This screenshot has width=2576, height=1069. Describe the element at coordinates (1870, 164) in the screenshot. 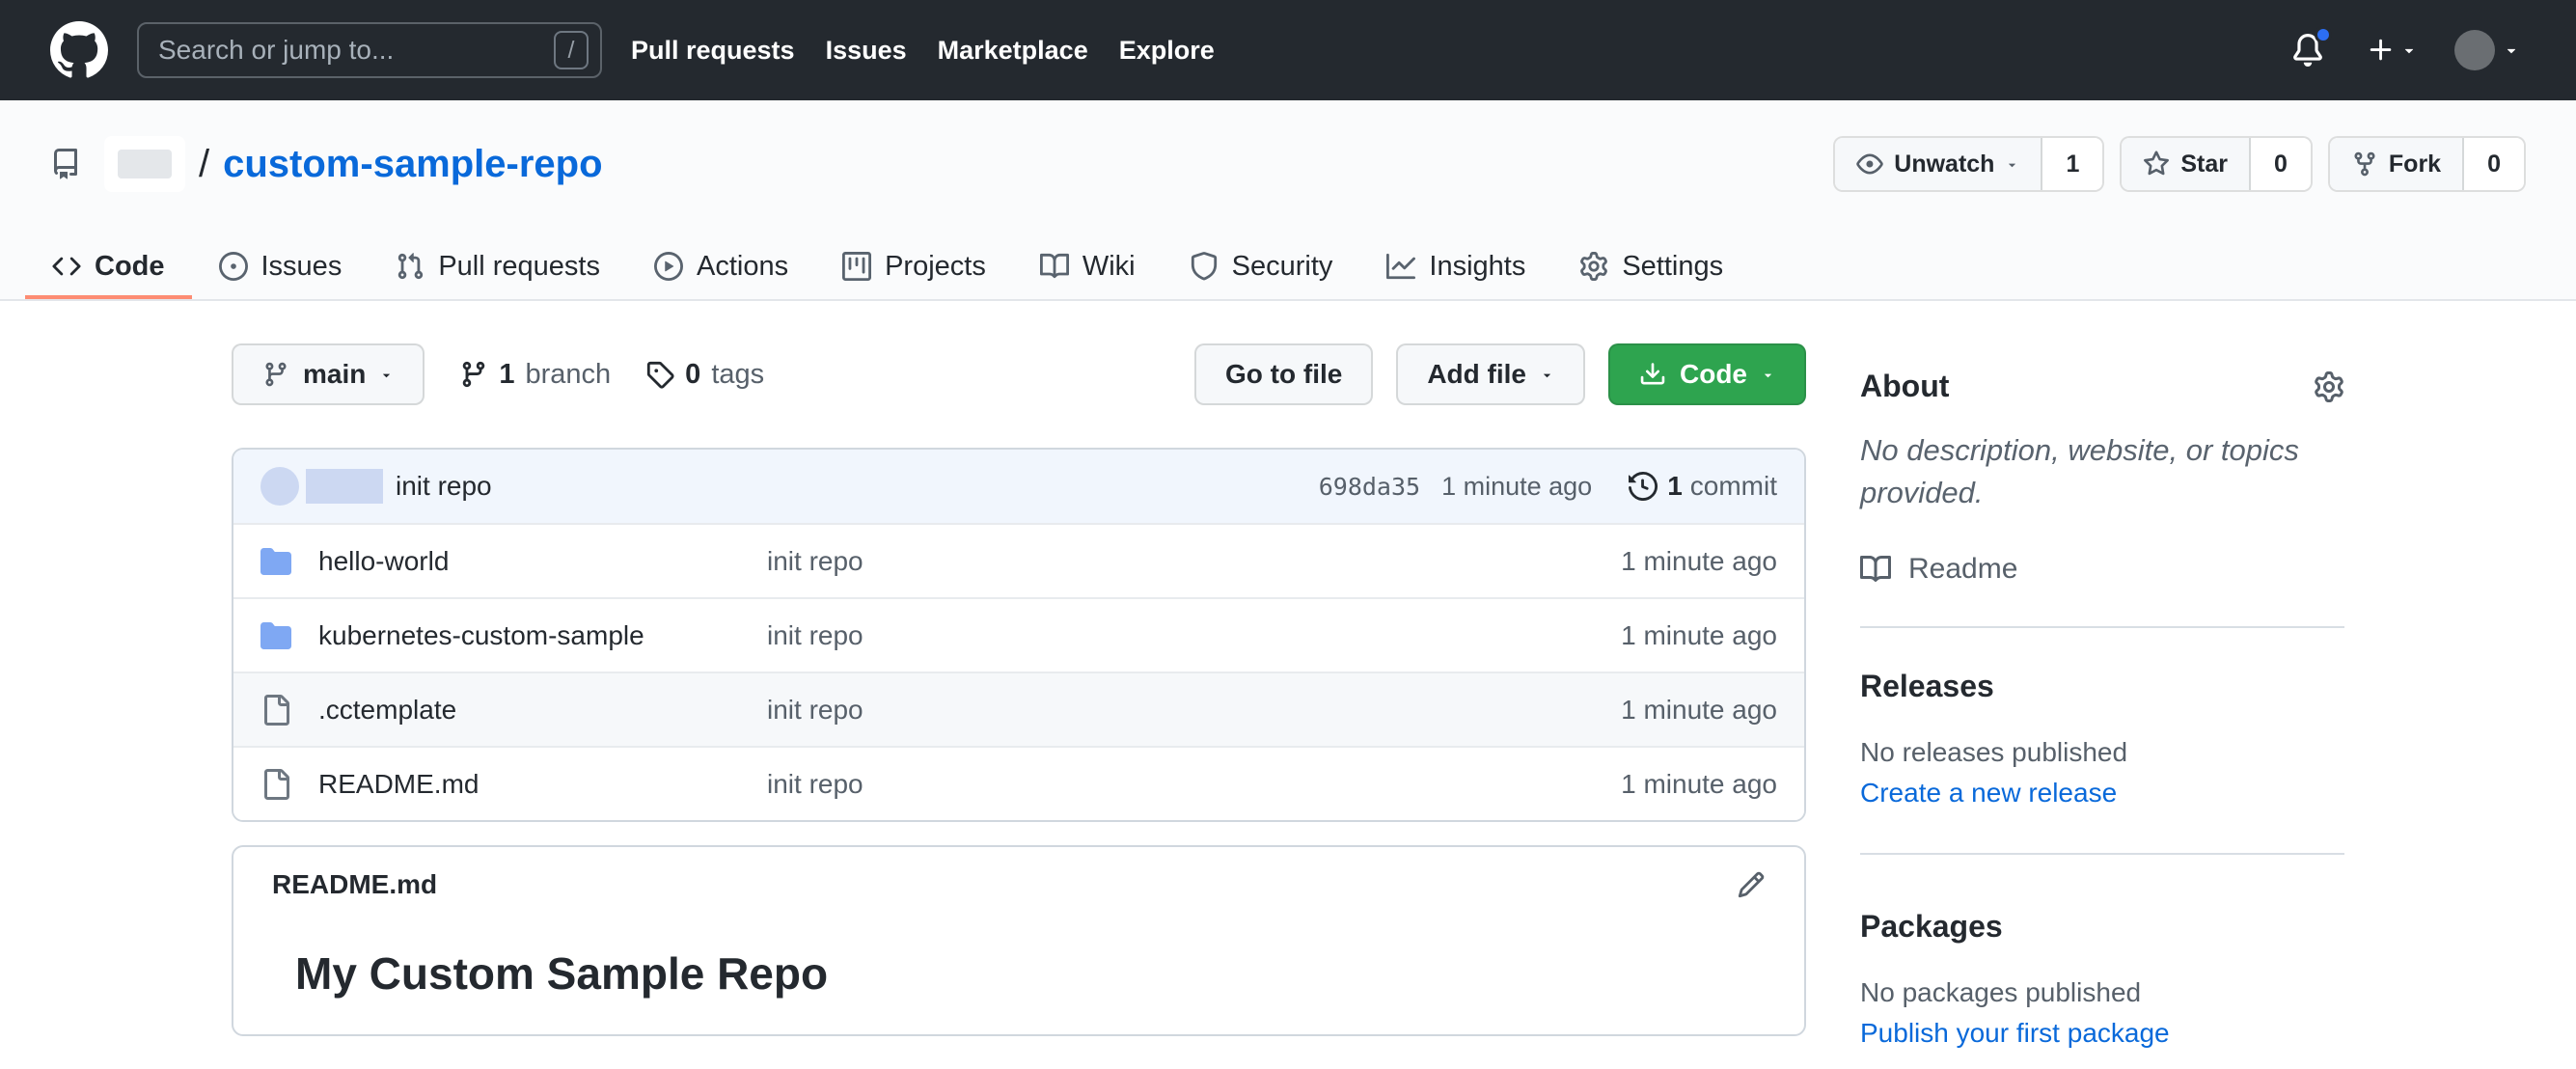

I see `eye-icon` at that location.